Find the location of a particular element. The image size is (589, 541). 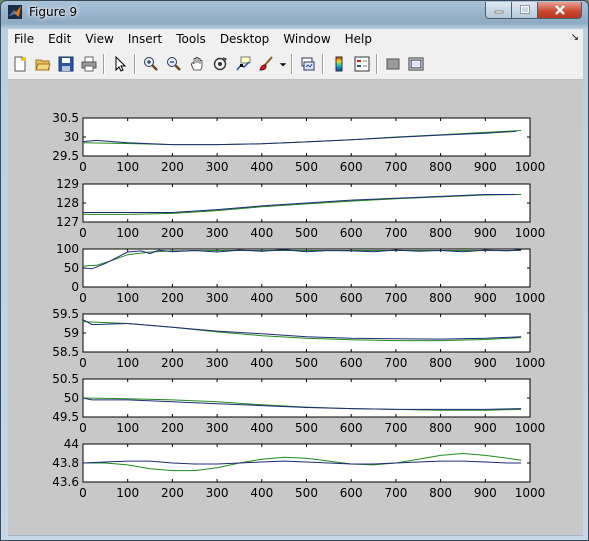

menu-insert: Insert is located at coordinates (145, 39).